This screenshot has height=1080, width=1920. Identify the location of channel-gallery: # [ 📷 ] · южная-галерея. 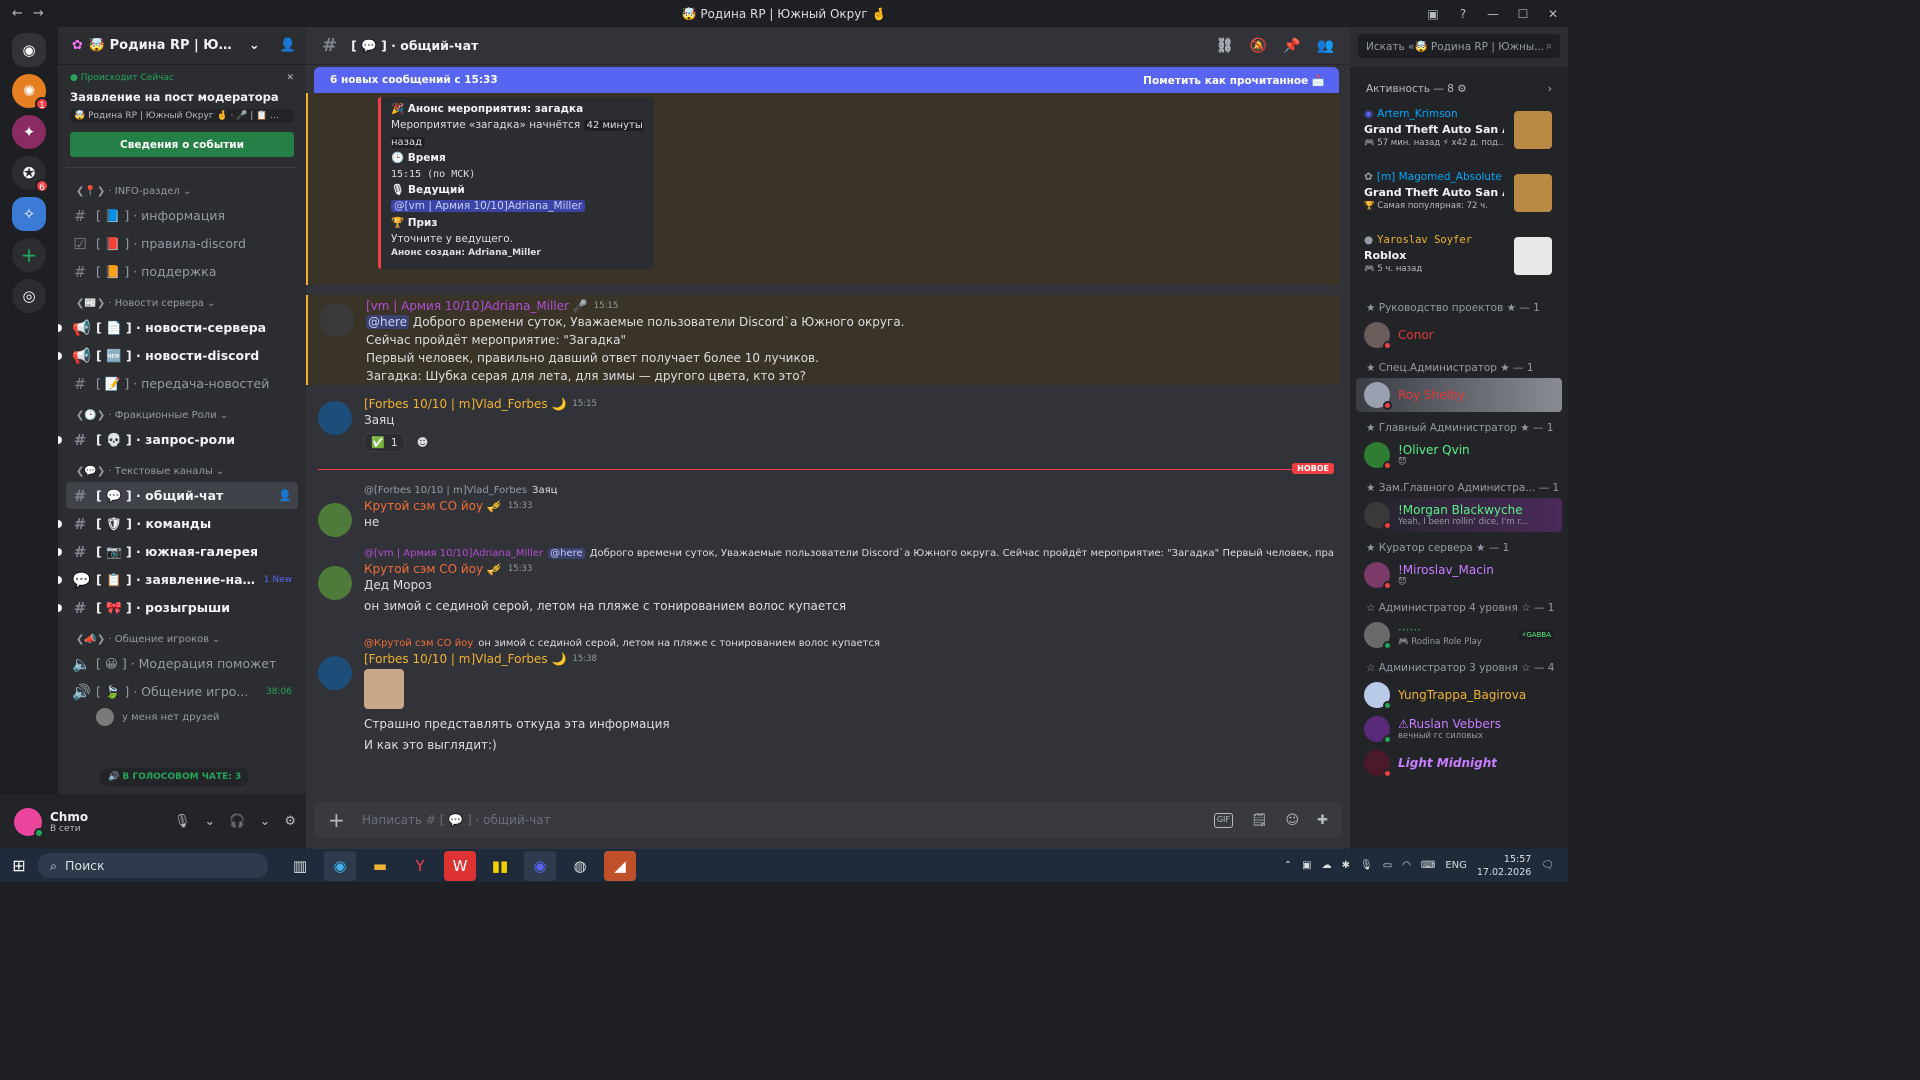
(178, 551).